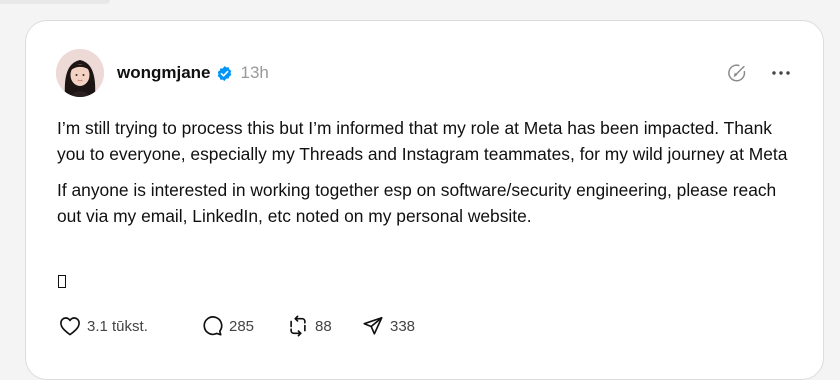  I want to click on like-button: 3.1 tūkst., so click(130, 326).